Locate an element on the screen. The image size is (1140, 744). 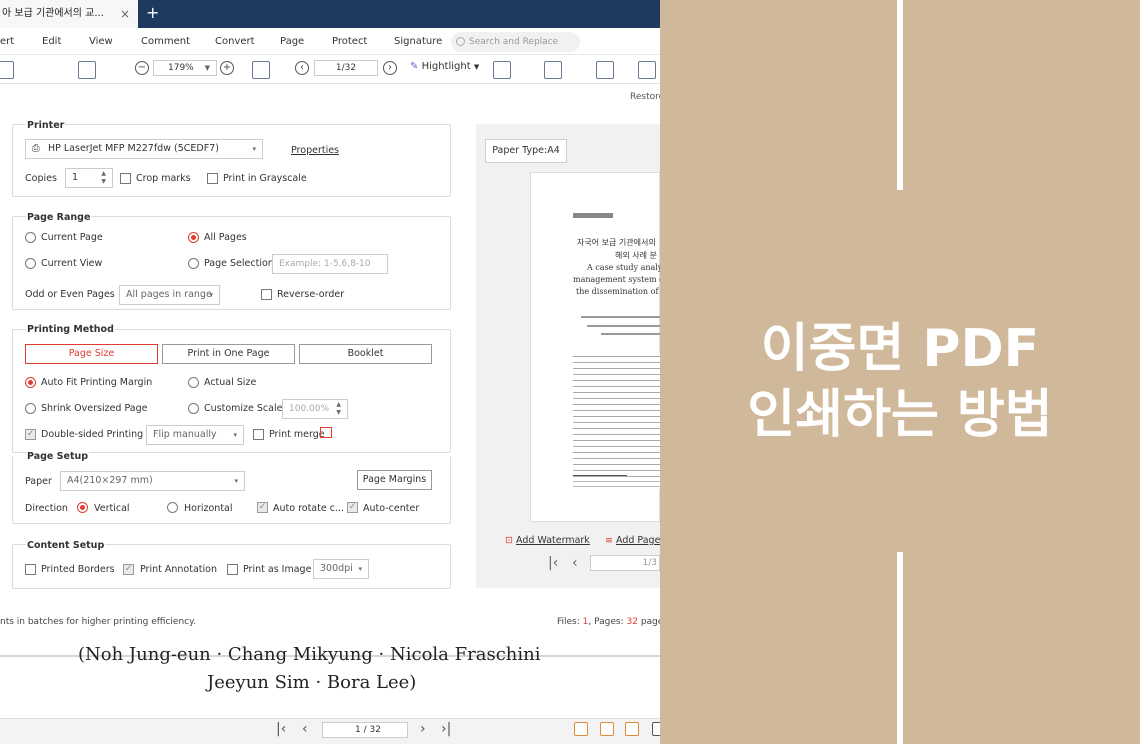
scale-stepper: 100.00% ▲ ▼ is located at coordinates (315, 409).